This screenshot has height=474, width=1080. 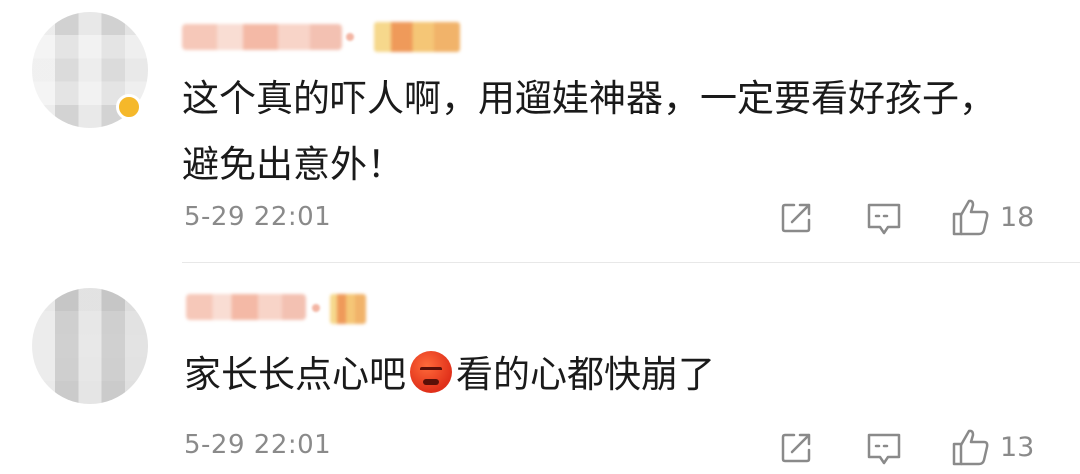 What do you see at coordinates (992, 447) in the screenshot?
I see `like-button: 13` at bounding box center [992, 447].